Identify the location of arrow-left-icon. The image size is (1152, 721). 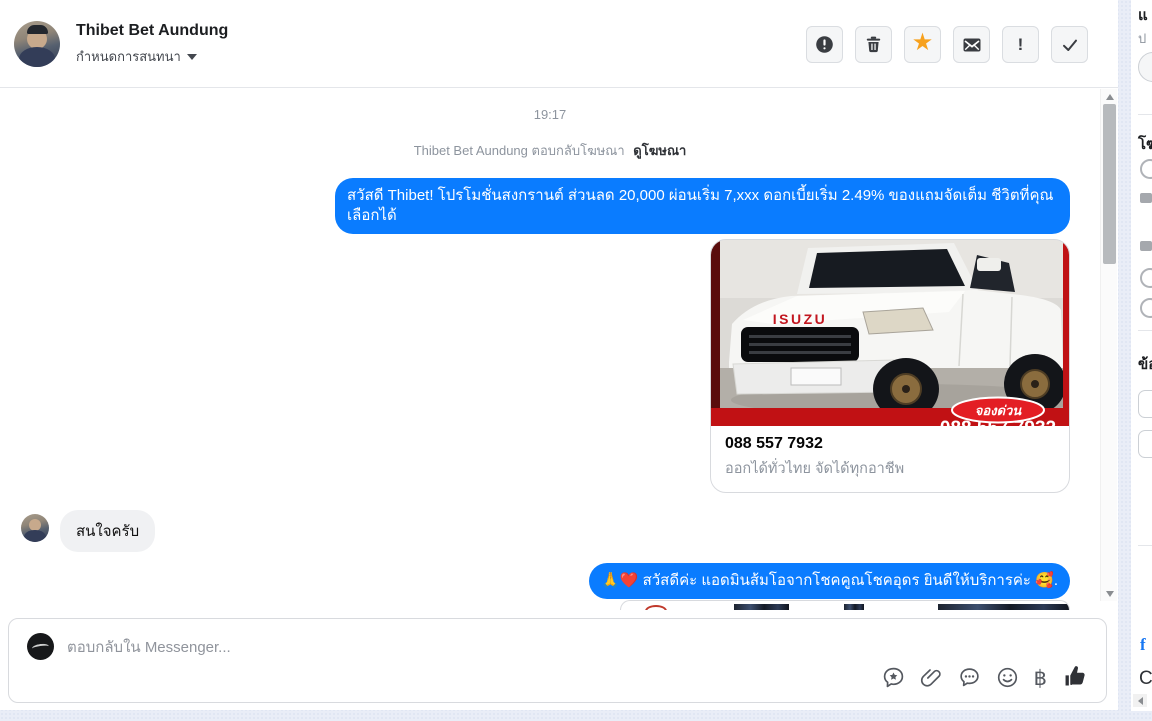
(1140, 700).